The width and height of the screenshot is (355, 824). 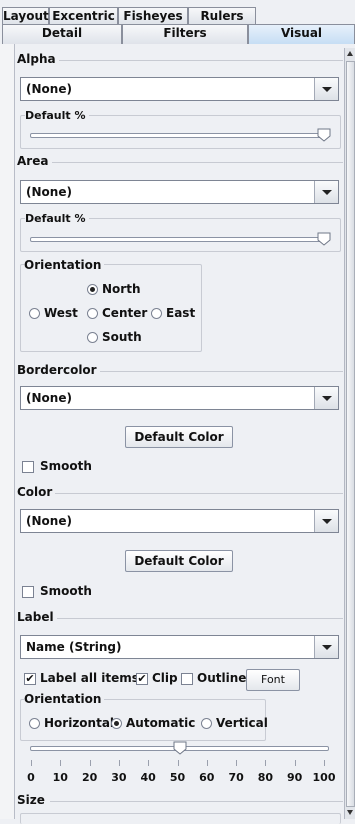 What do you see at coordinates (61, 313) in the screenshot?
I see `area-orientation-west-label: West` at bounding box center [61, 313].